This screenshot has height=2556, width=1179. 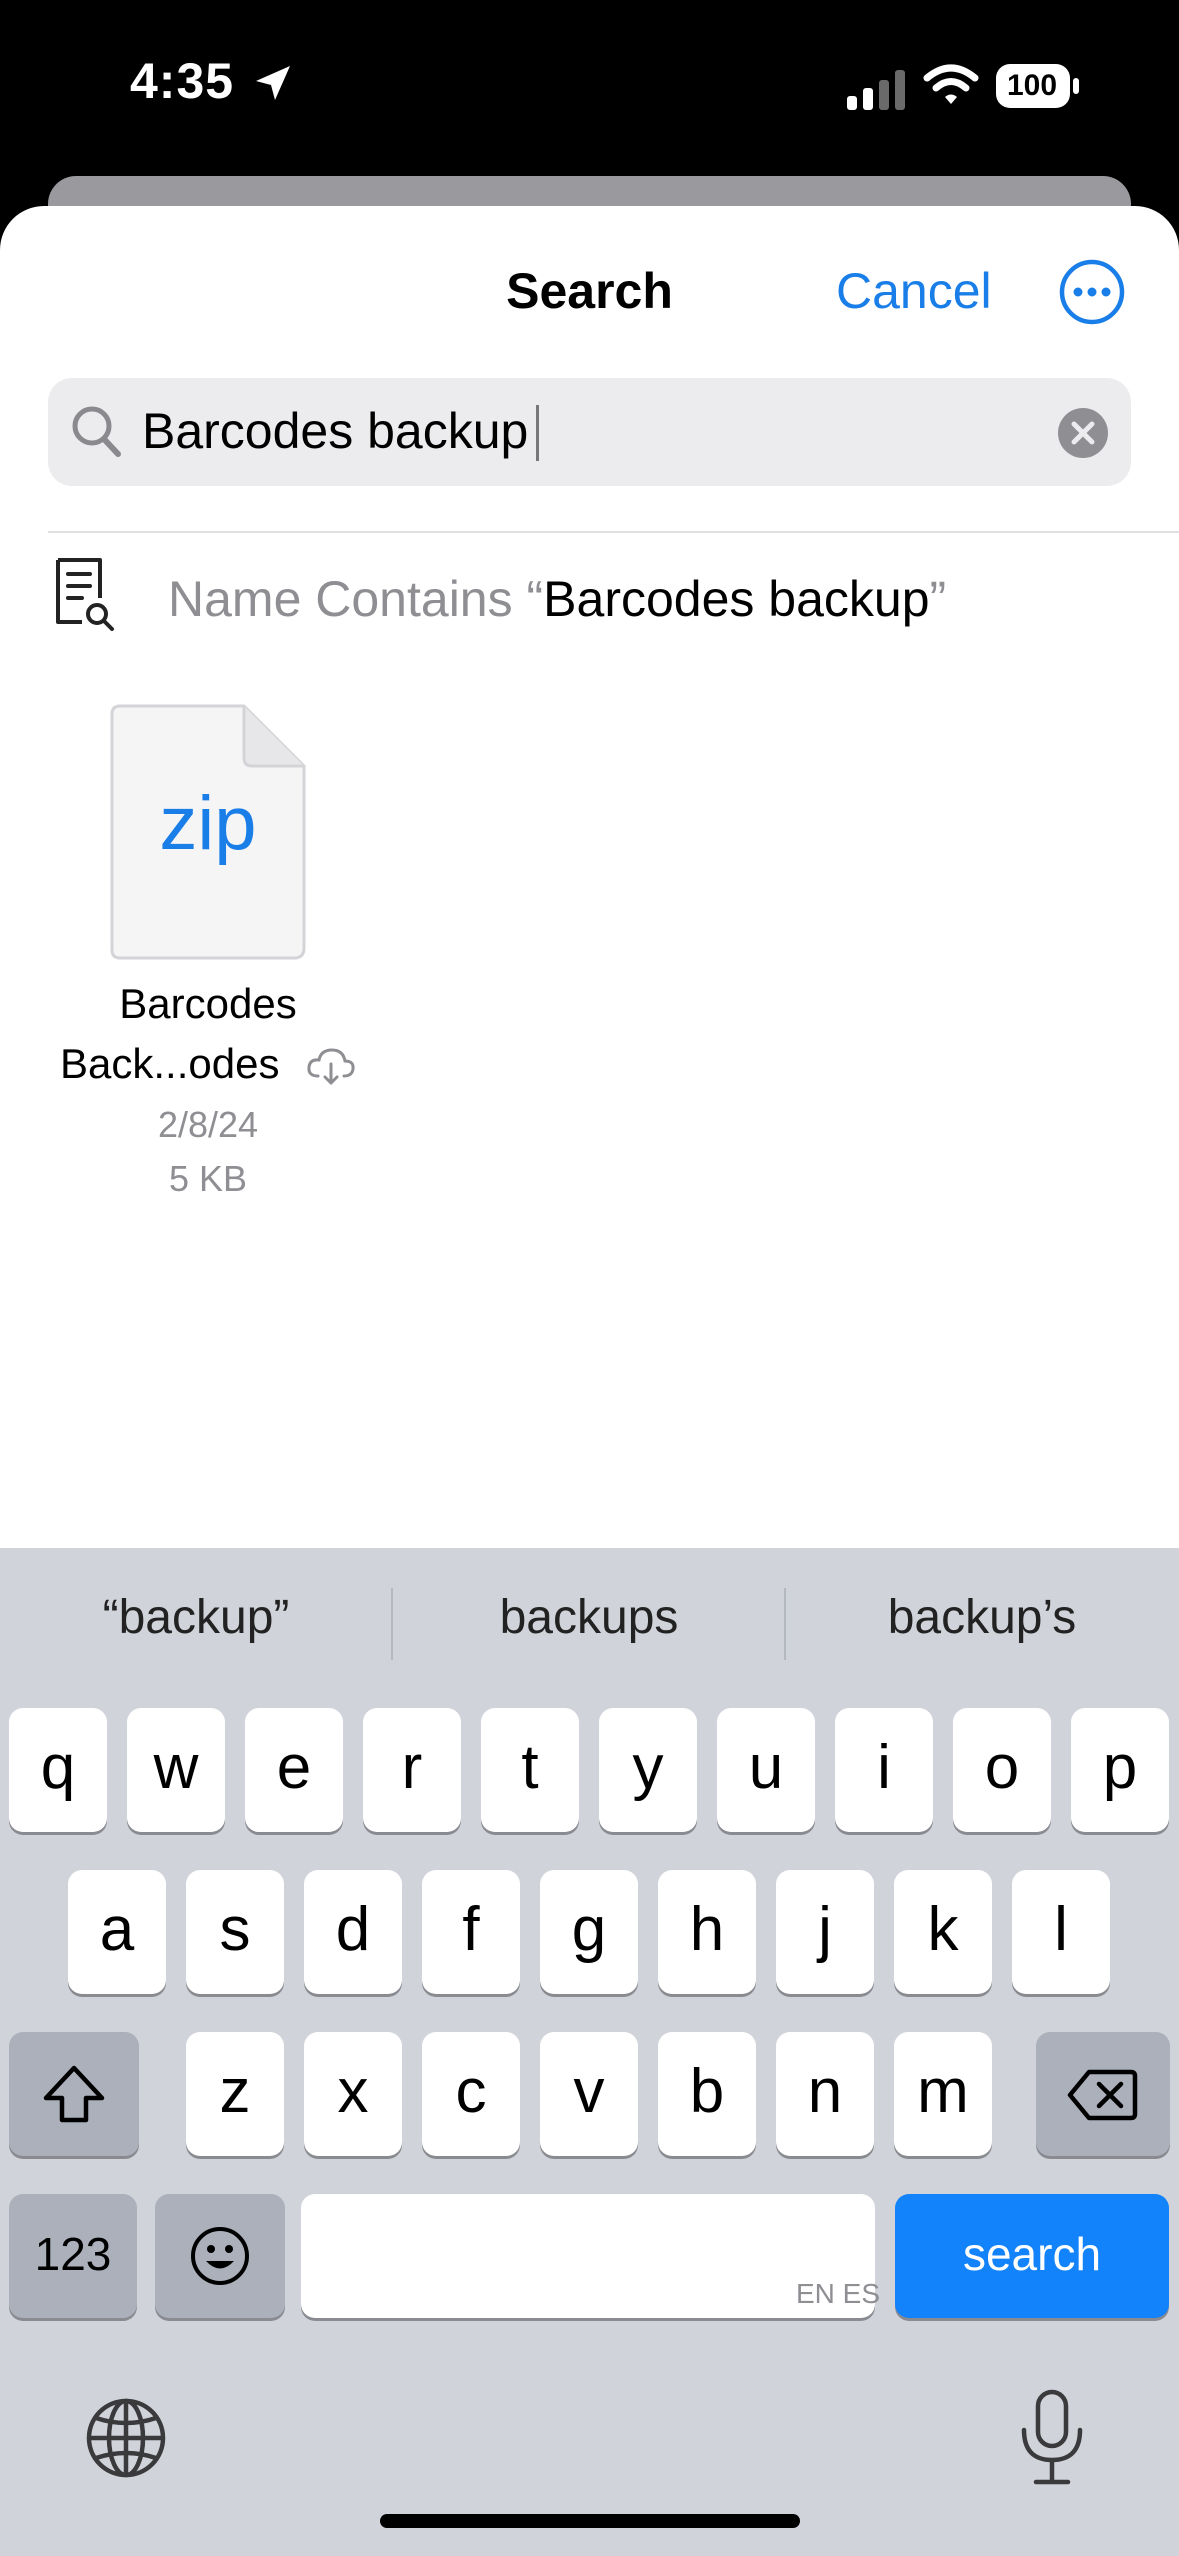 What do you see at coordinates (331, 1066) in the screenshot?
I see `cloud-download-icon` at bounding box center [331, 1066].